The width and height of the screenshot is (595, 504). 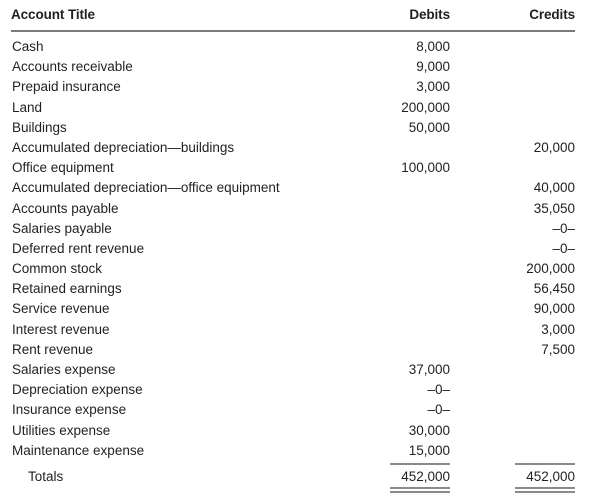 What do you see at coordinates (123, 147) in the screenshot?
I see `account-title: Accumulated depreciation—buildings` at bounding box center [123, 147].